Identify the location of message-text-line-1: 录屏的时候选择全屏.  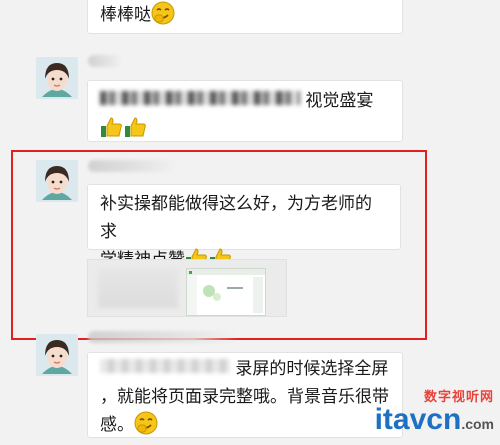
(312, 369).